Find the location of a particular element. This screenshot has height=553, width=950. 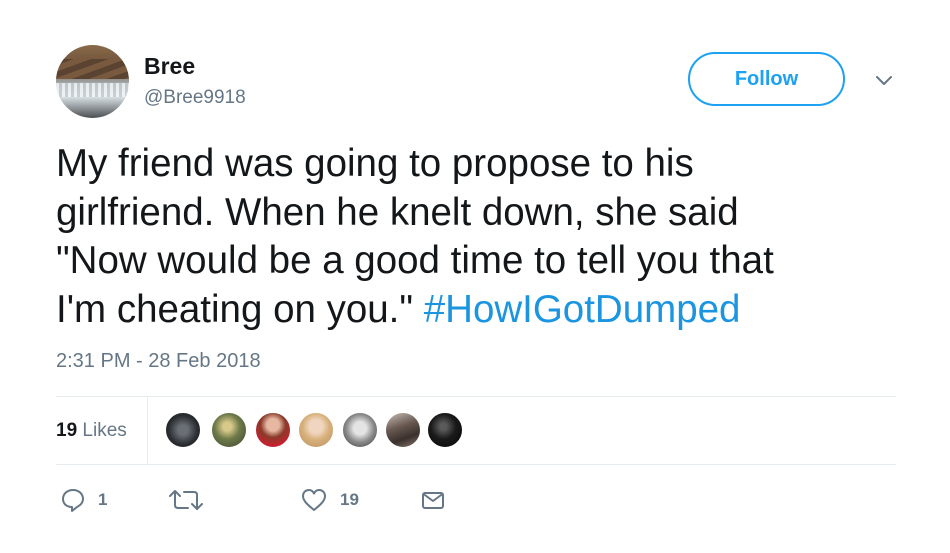

heart-icon is located at coordinates (314, 500).